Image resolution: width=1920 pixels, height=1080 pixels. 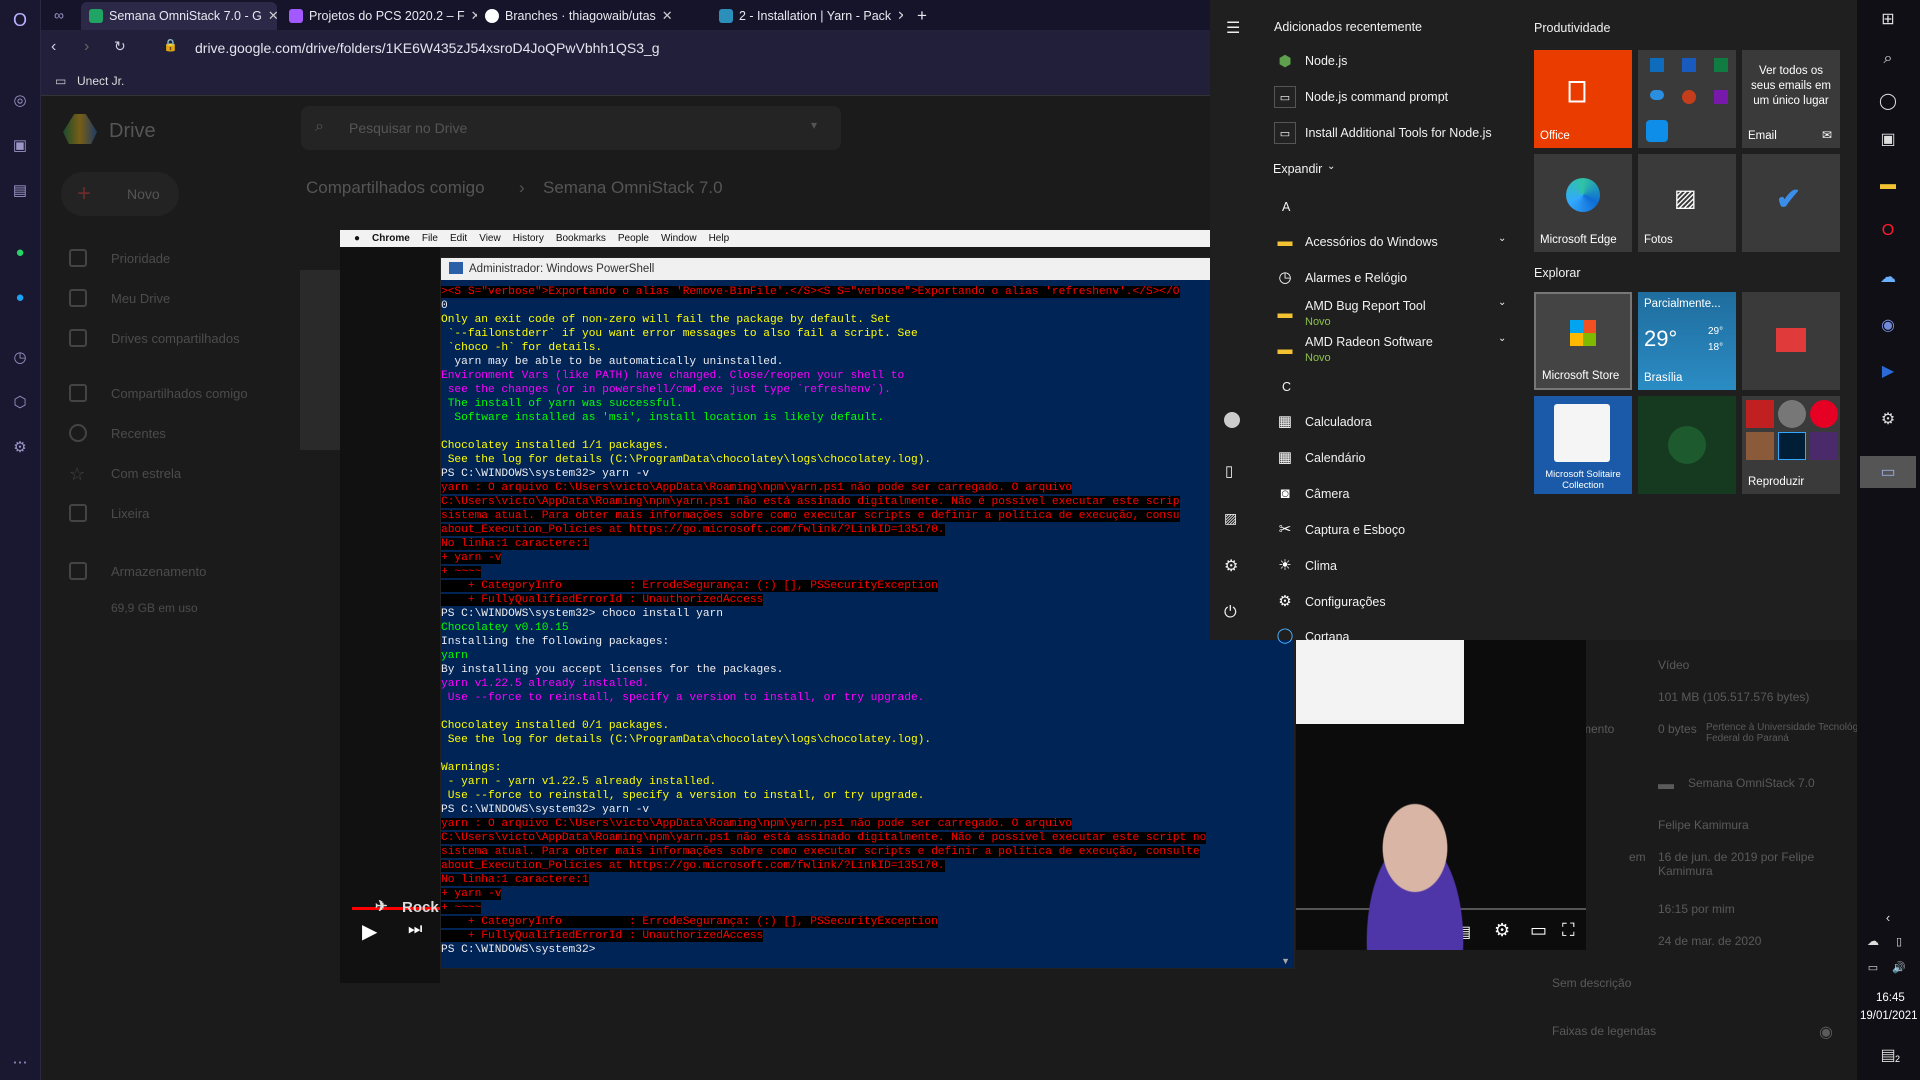 I want to click on powershell-titlebar: Administrador: Windows PowerShell —, so click(x=867, y=269).